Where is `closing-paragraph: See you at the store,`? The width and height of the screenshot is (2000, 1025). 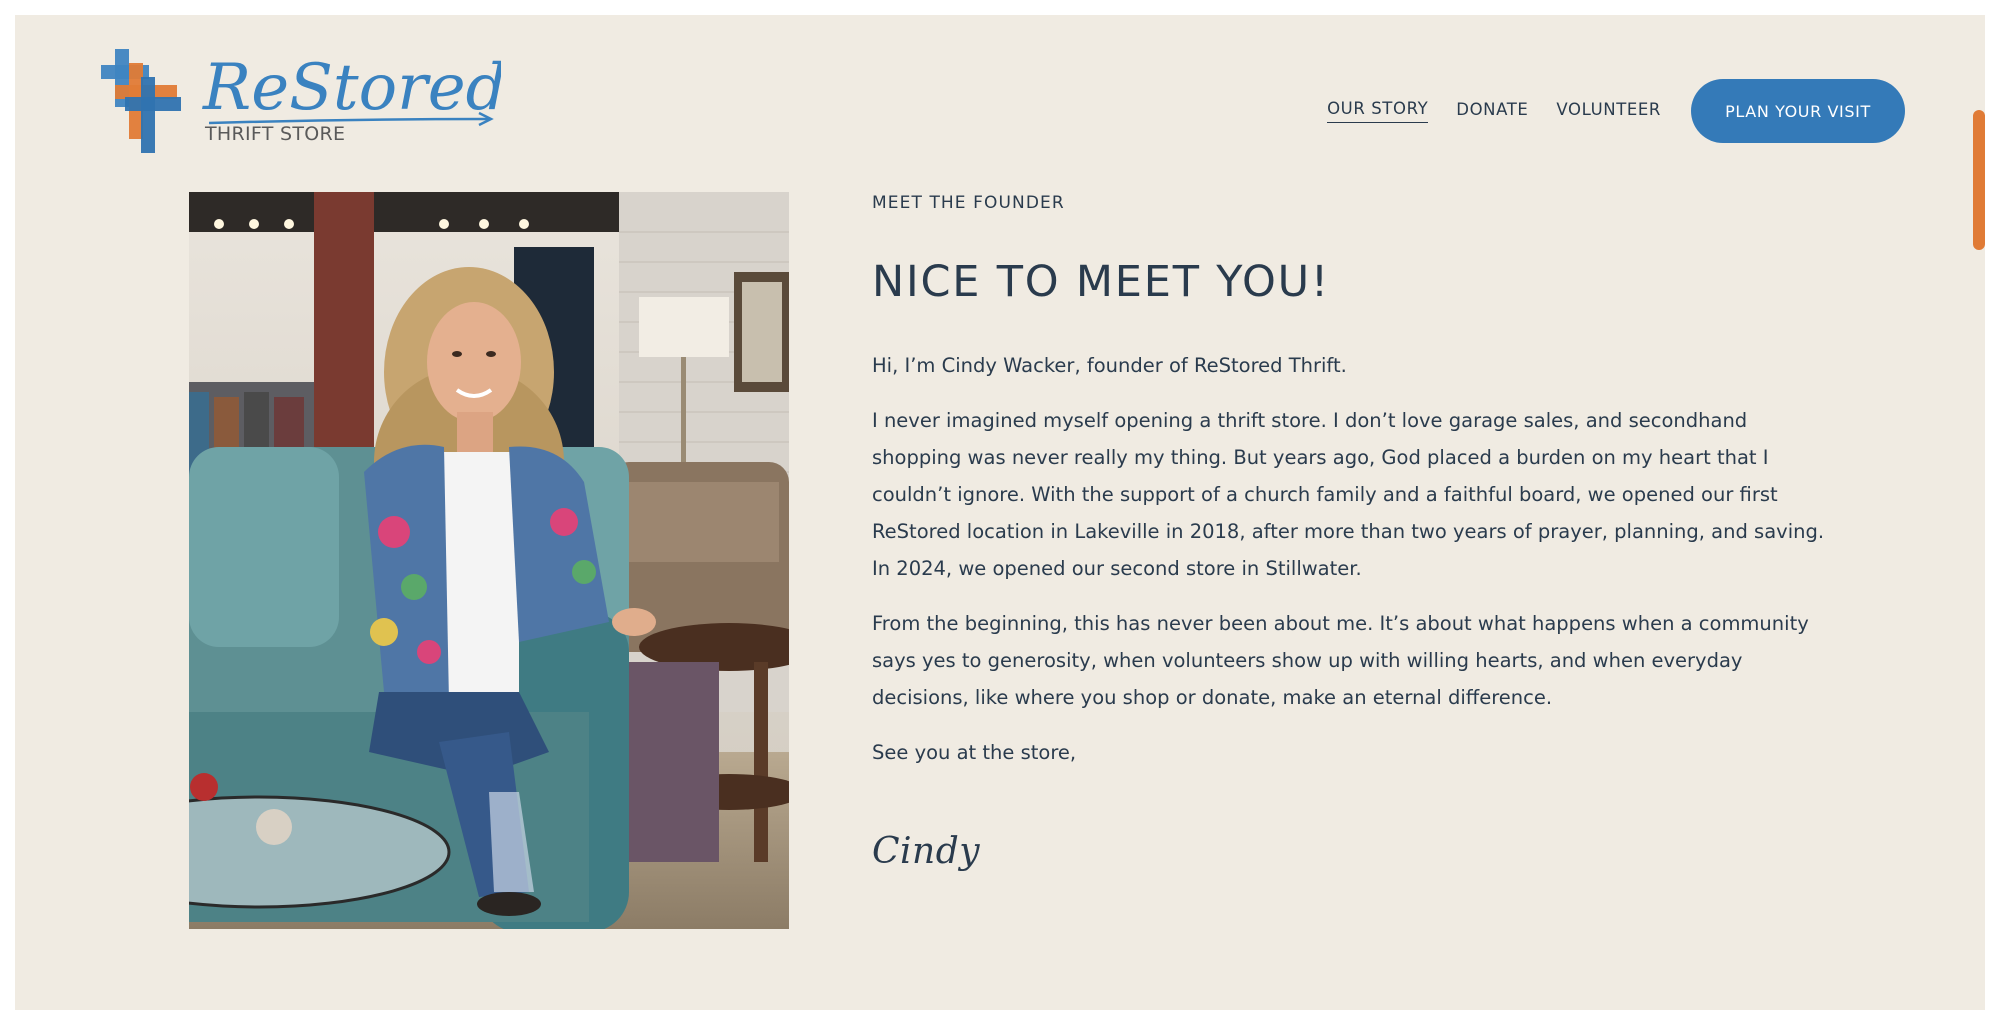 closing-paragraph: See you at the store, is located at coordinates (974, 752).